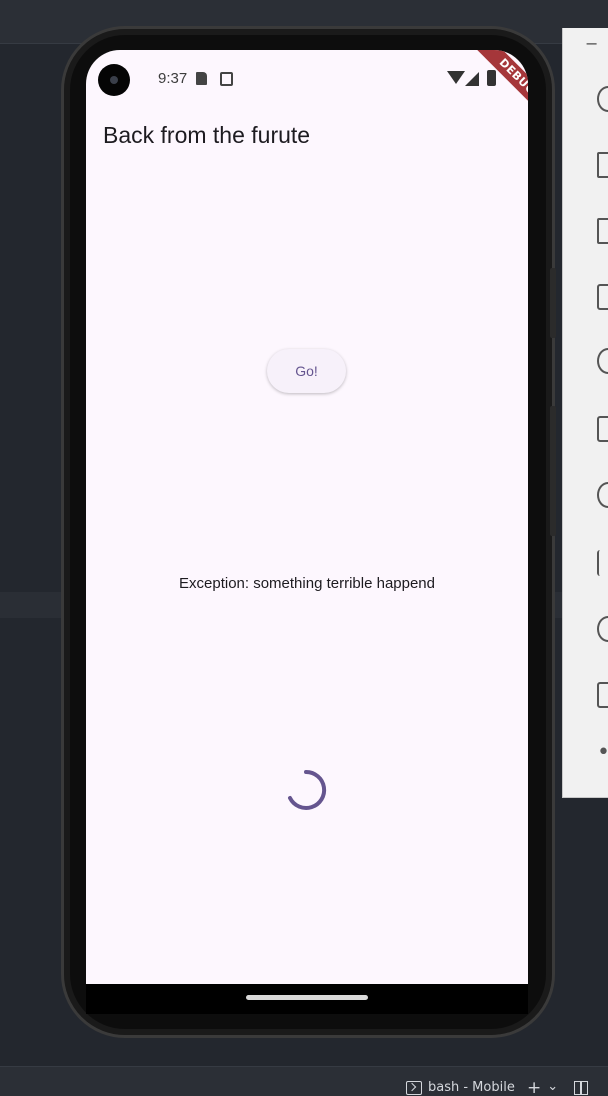 This screenshot has width=608, height=1096. I want to click on ide-terminal-bar, so click(304, 1081).